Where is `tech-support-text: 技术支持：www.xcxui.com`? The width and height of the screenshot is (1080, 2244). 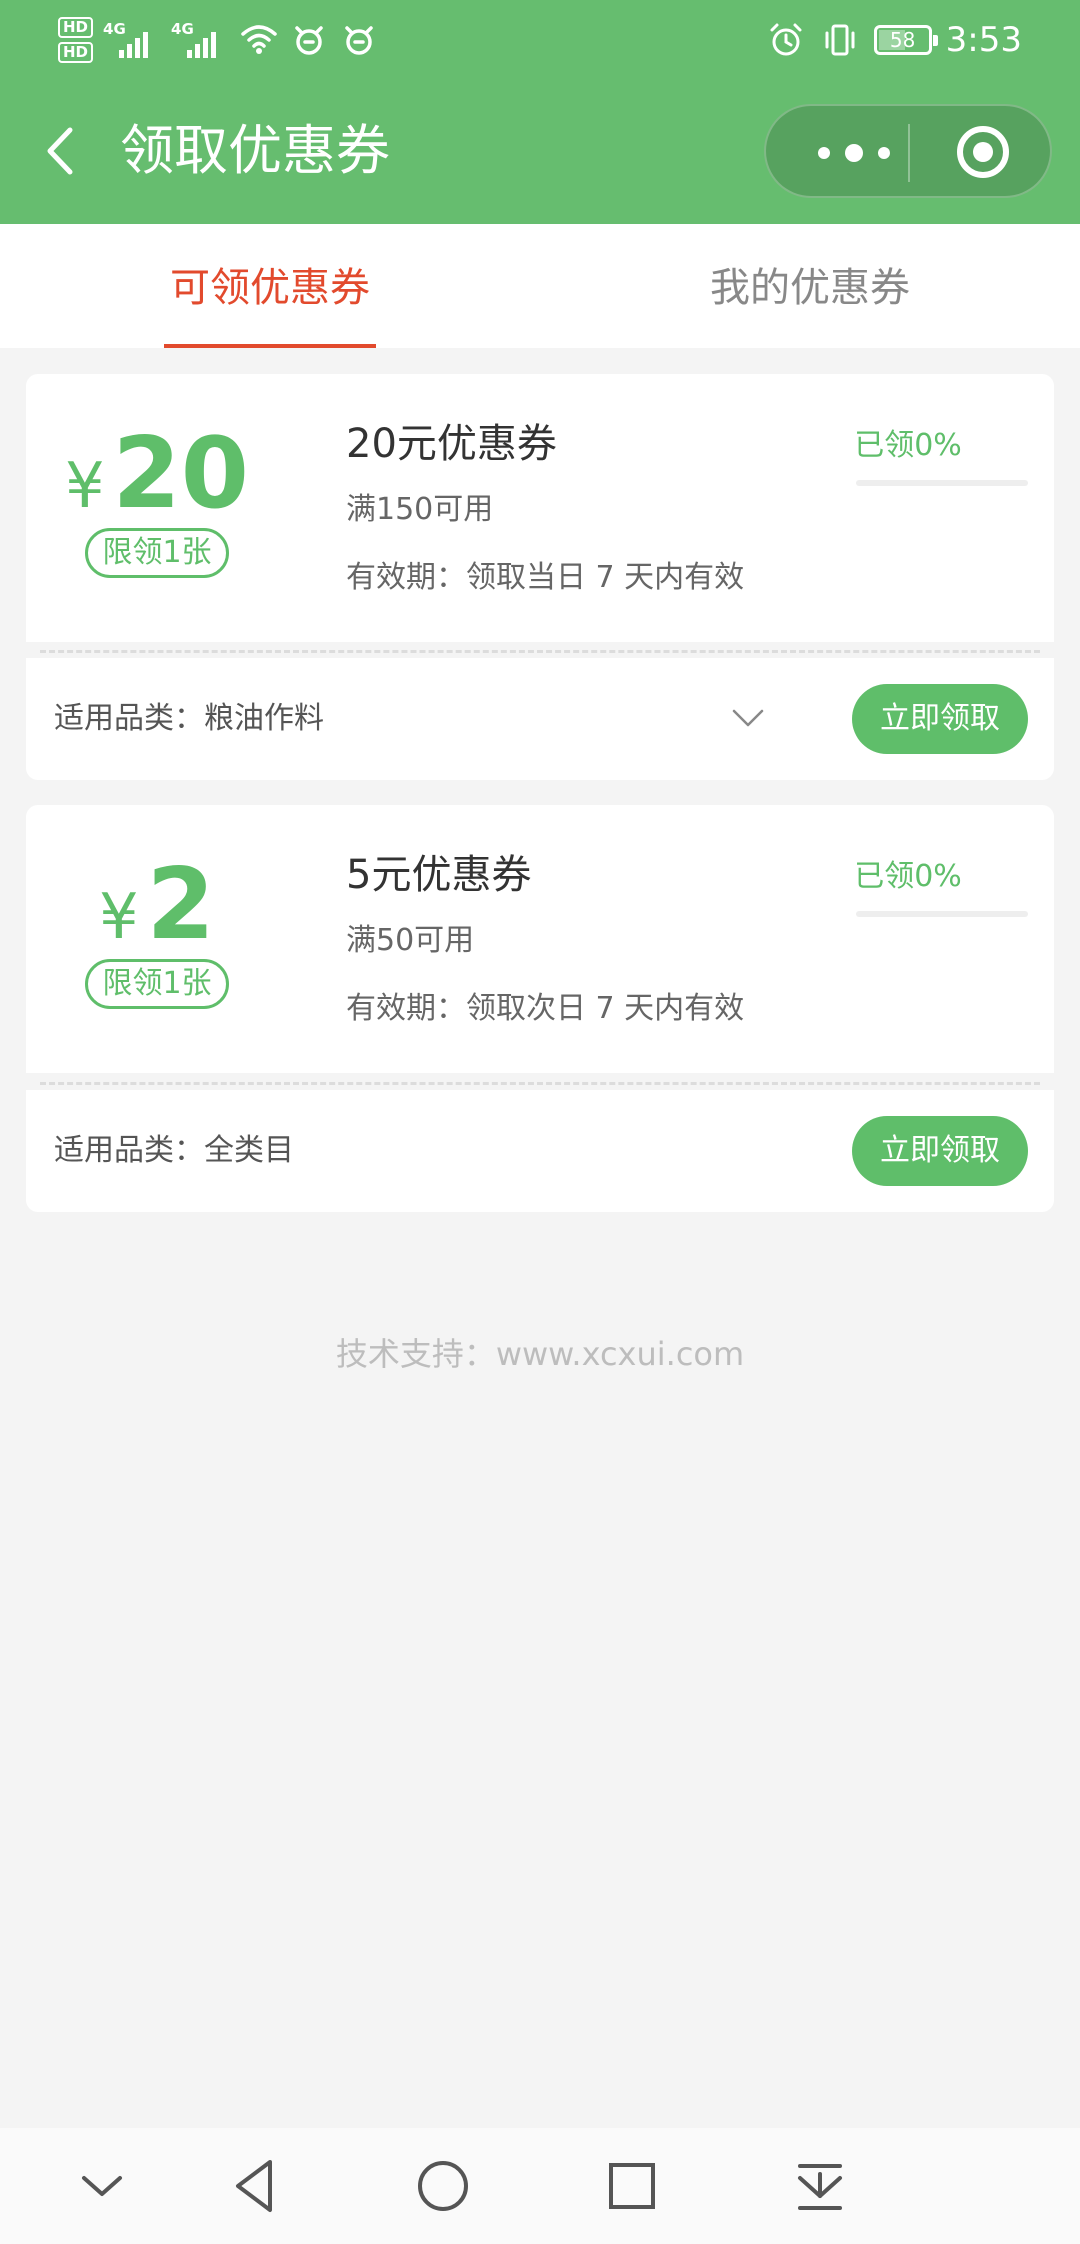 tech-support-text: 技术支持：www.xcxui.com is located at coordinates (540, 1354).